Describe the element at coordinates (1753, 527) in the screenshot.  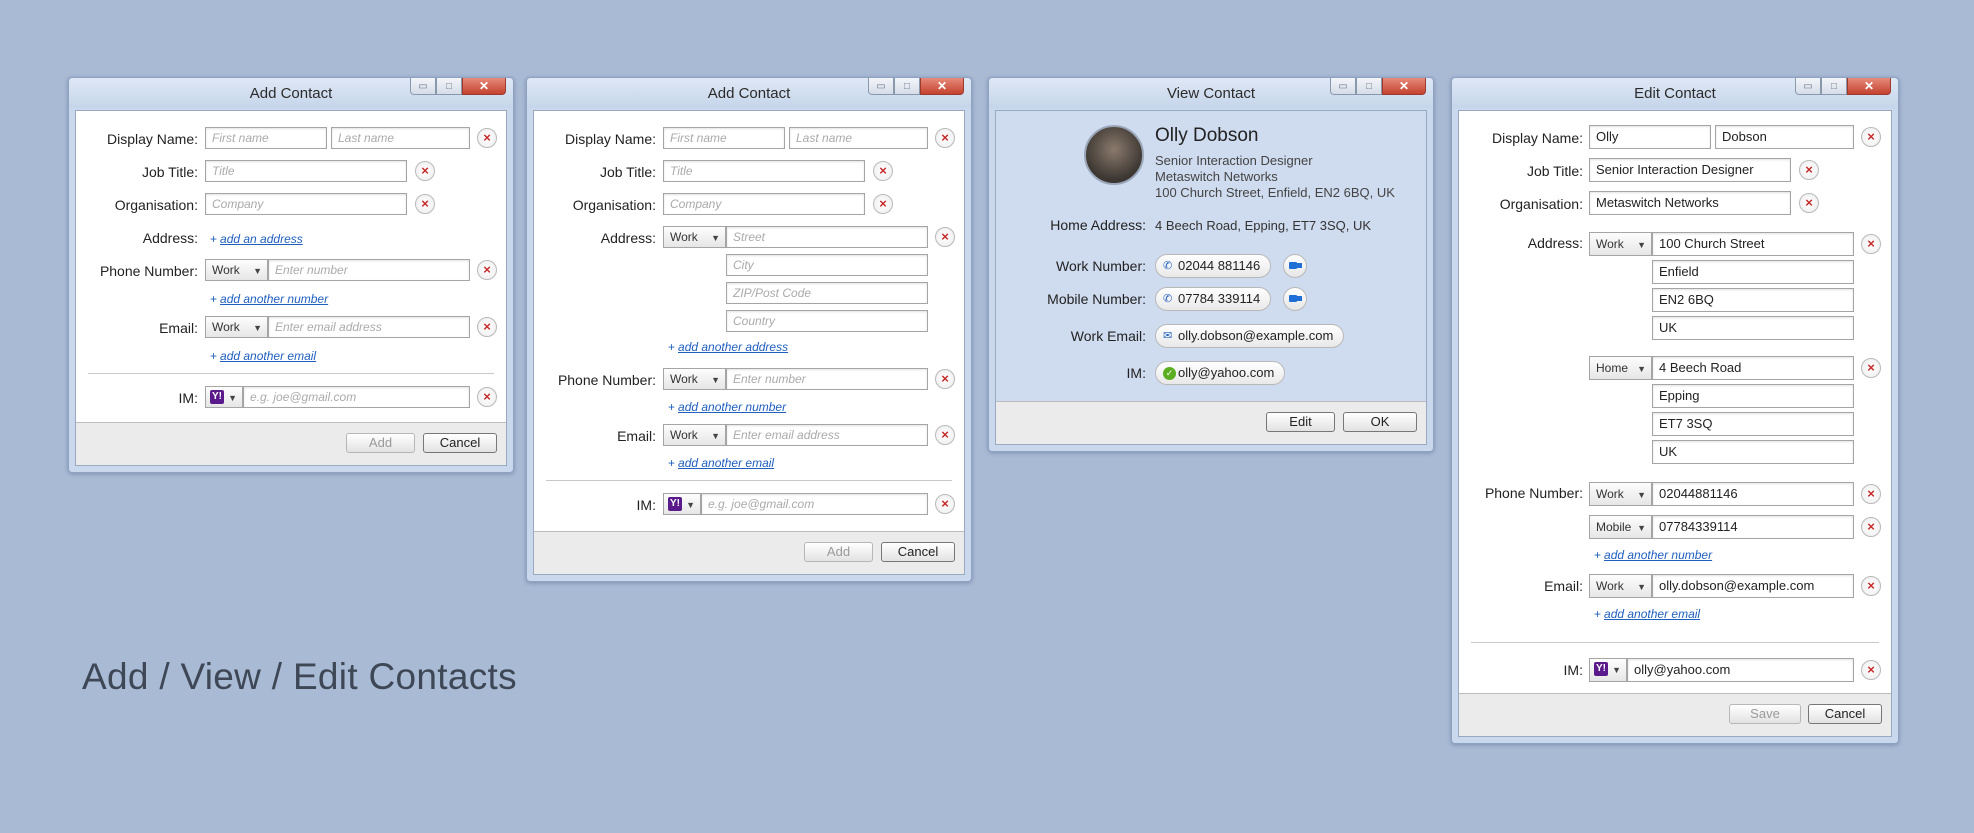
I see `mobile-phone-field: 07784339114` at that location.